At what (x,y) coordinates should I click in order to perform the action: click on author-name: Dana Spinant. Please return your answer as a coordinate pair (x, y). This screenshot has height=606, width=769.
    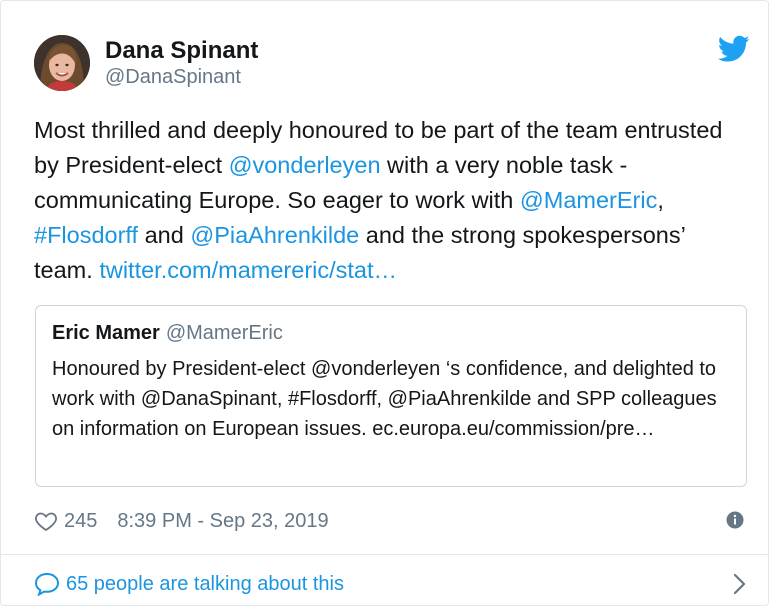
    Looking at the image, I should click on (181, 51).